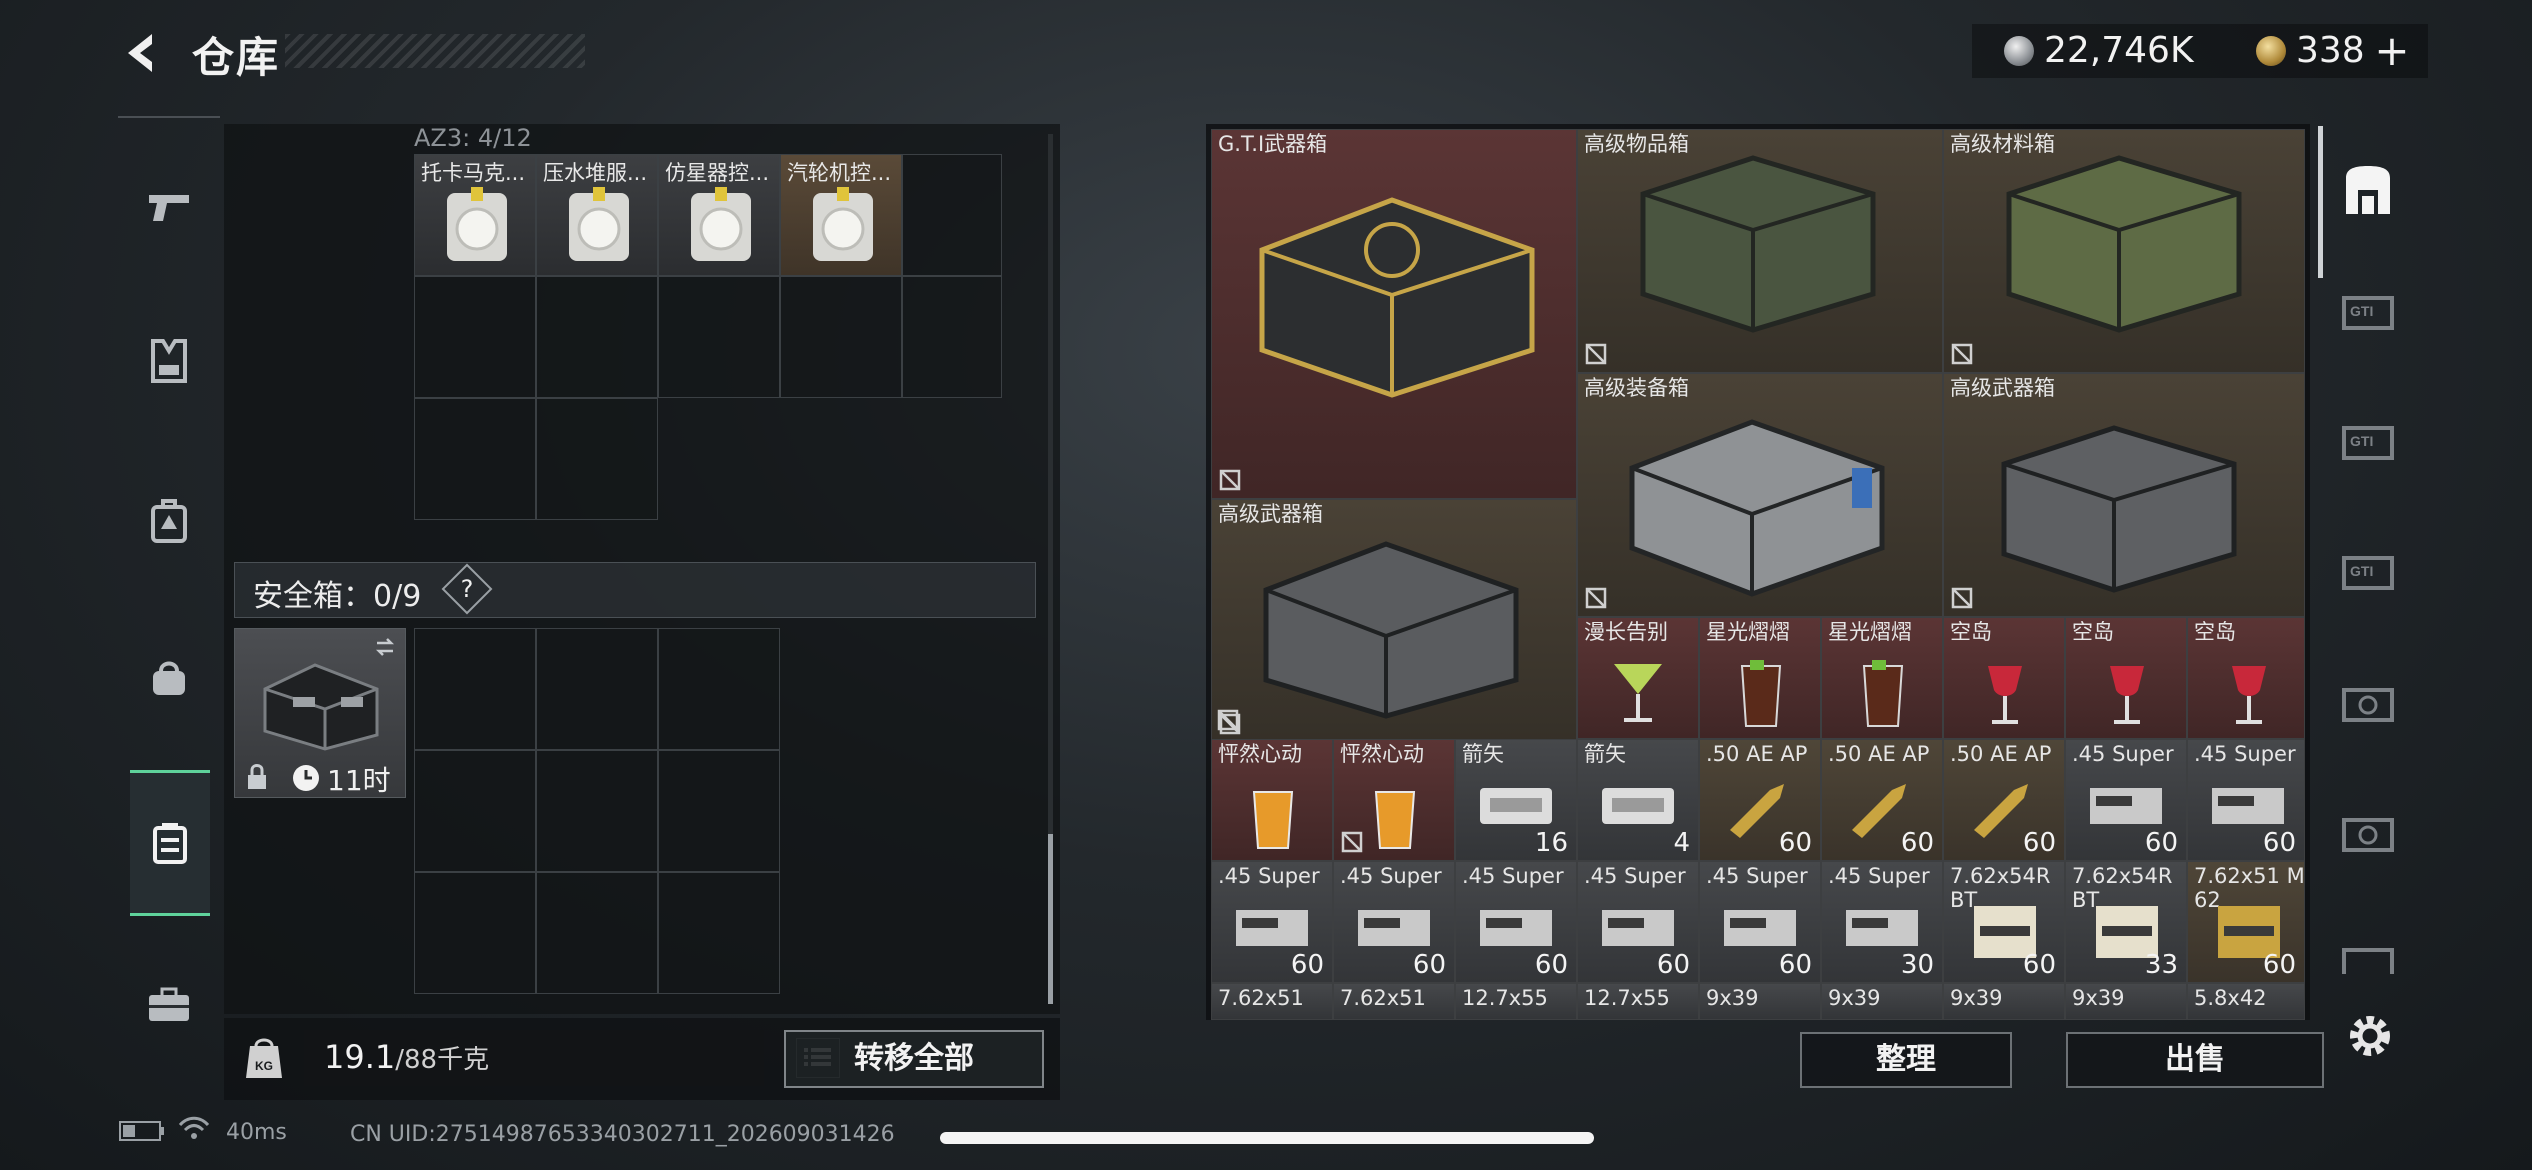 The image size is (2532, 1170). What do you see at coordinates (914, 1059) in the screenshot?
I see `transfer-all-button: 转移全部` at bounding box center [914, 1059].